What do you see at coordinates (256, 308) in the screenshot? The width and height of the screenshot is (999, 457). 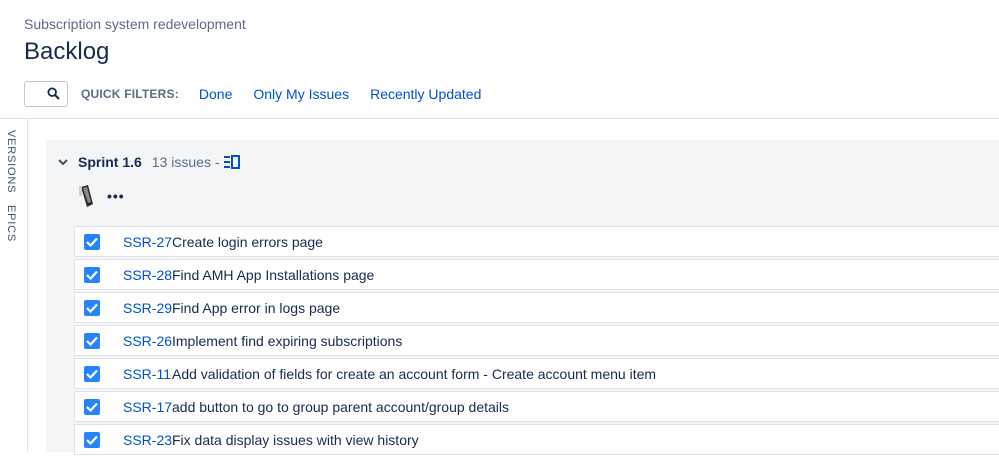 I see `issue-summary: Find App error in logs page` at bounding box center [256, 308].